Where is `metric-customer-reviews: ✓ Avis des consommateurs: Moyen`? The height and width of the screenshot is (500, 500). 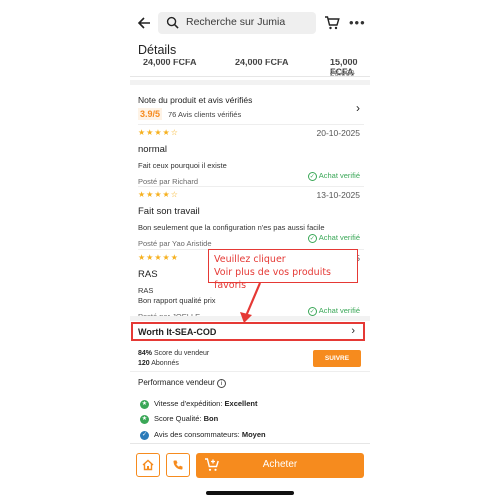 metric-customer-reviews: ✓ Avis des consommateurs: Moyen is located at coordinates (203, 435).